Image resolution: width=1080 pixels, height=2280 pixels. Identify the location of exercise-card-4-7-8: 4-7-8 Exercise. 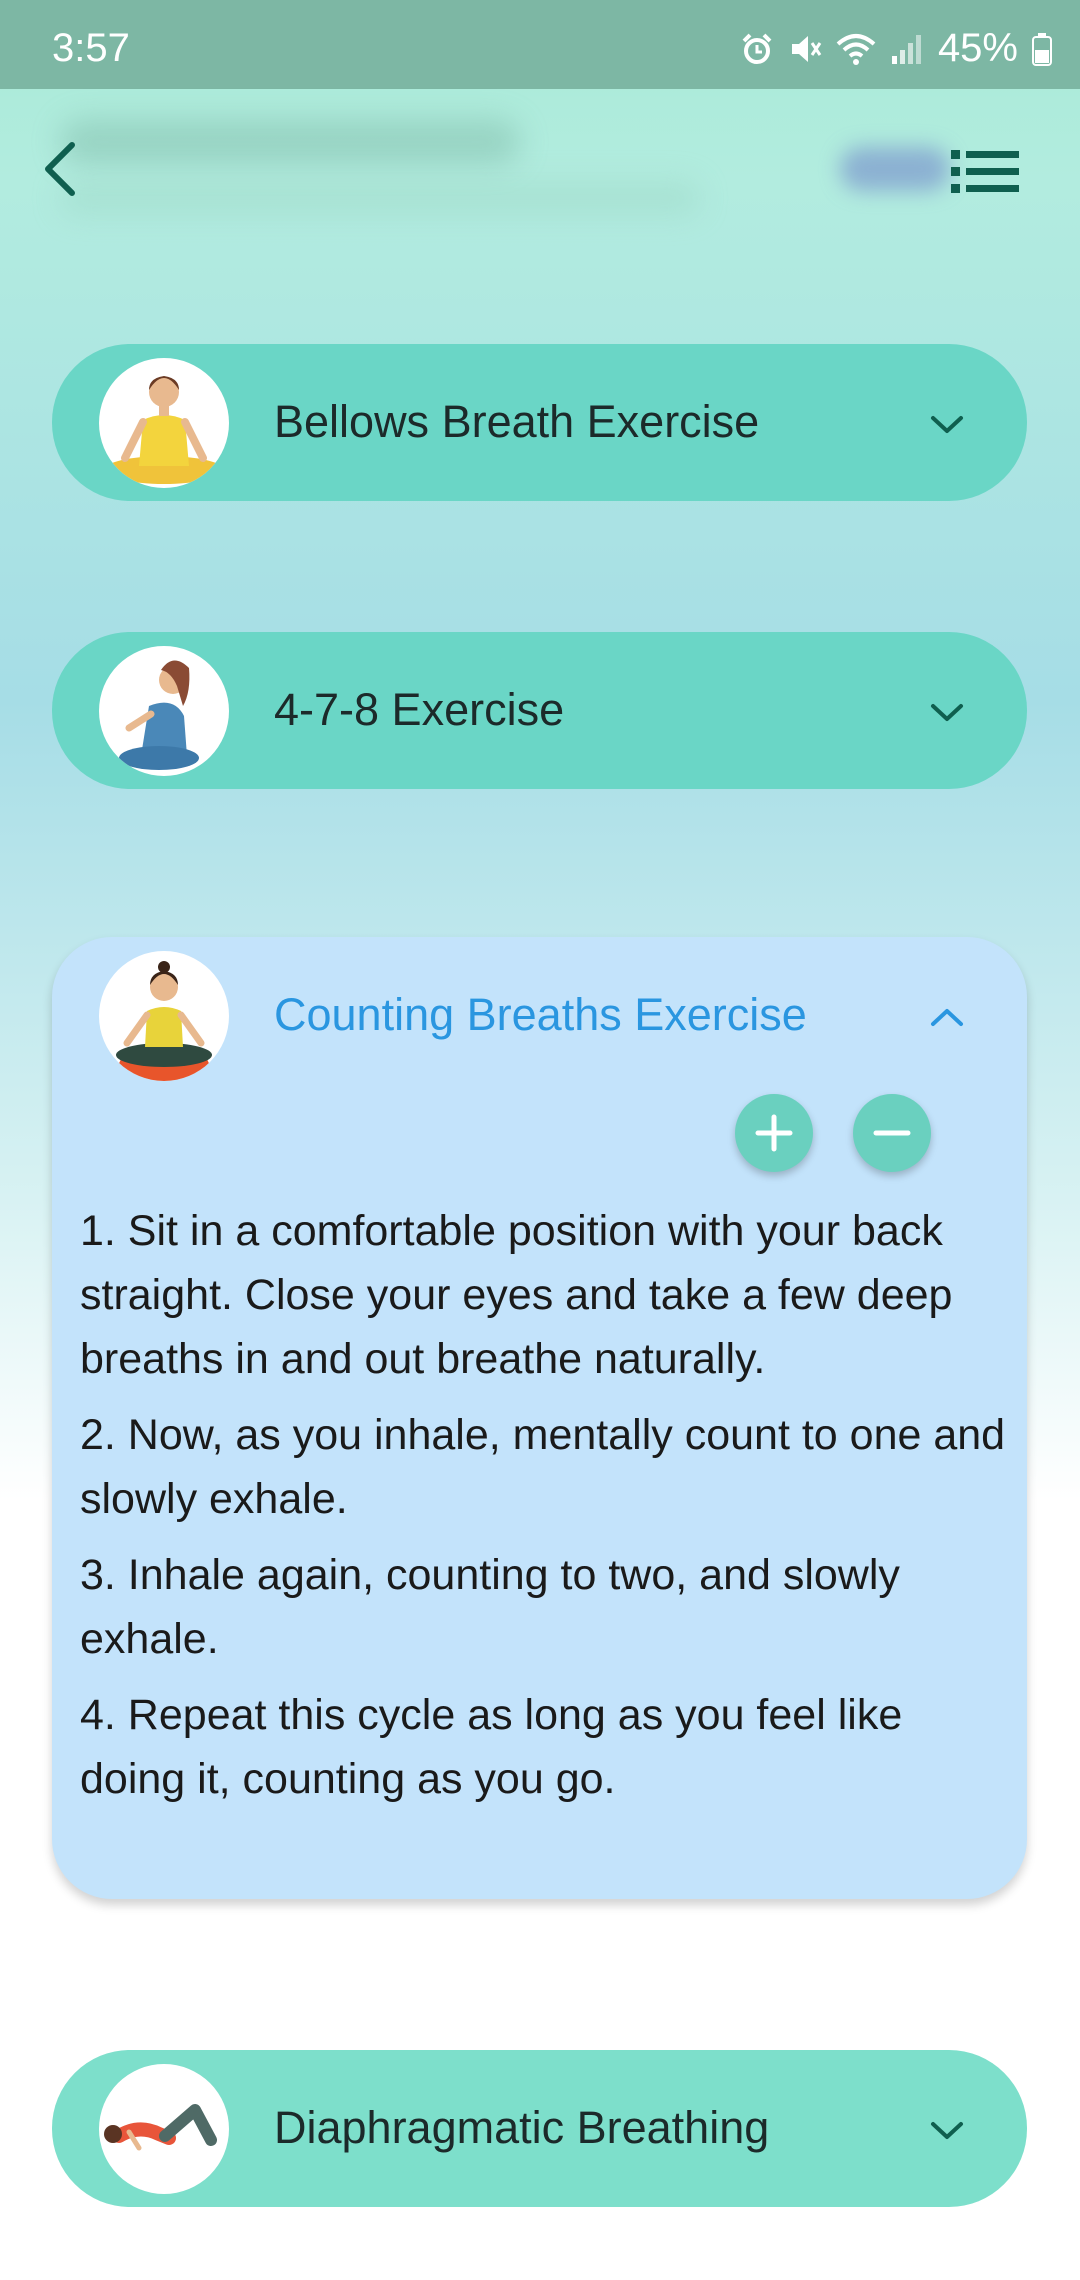
(539, 710).